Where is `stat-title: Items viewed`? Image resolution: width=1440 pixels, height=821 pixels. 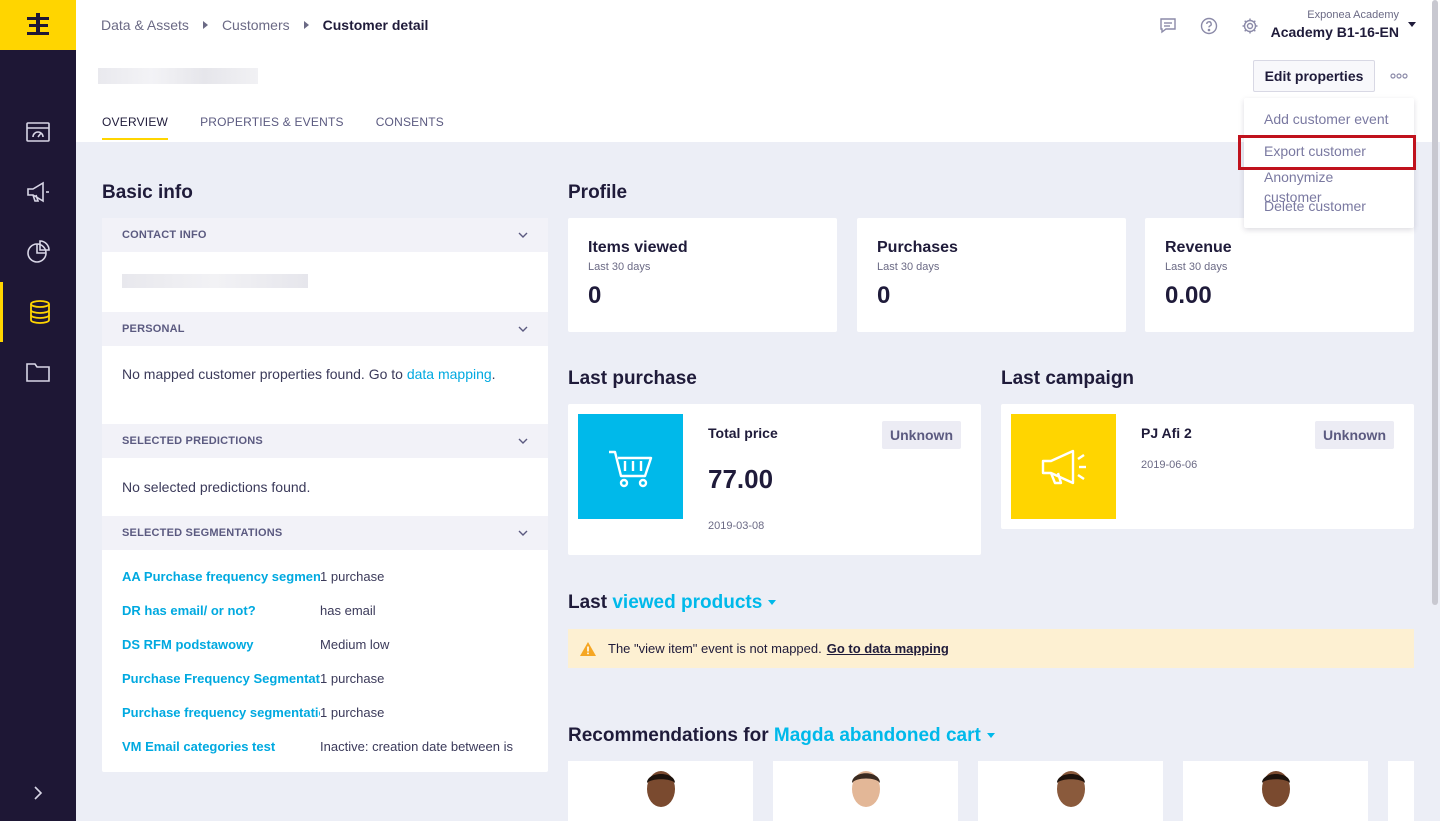 stat-title: Items viewed is located at coordinates (638, 247).